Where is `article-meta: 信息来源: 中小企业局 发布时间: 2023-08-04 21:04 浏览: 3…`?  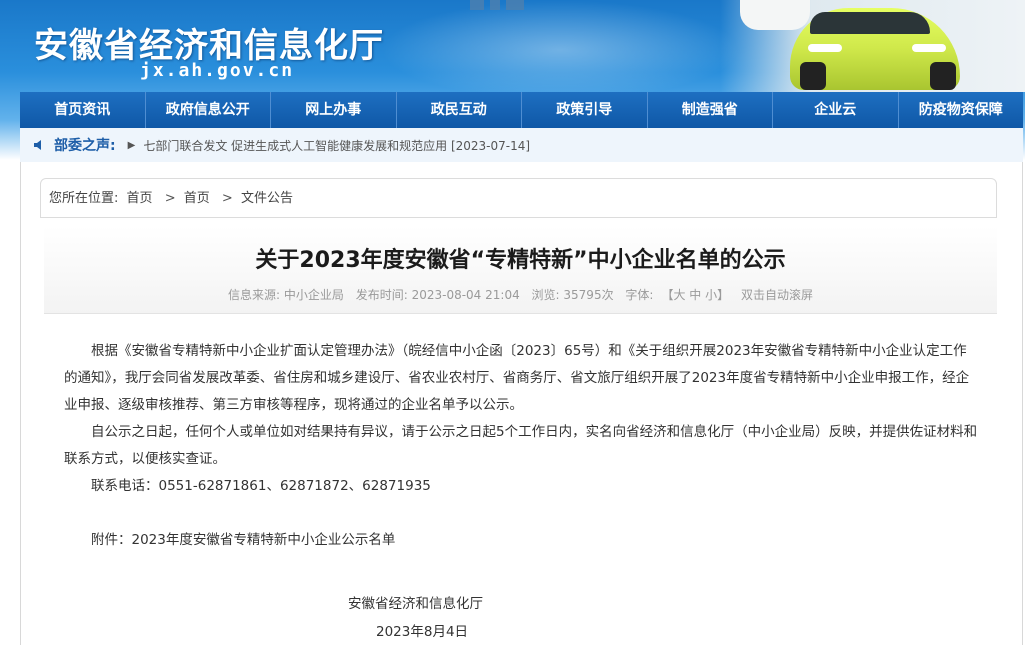
article-meta: 信息来源: 中小企业局 发布时间: 2023-08-04 21:04 浏览: 3… is located at coordinates (520, 294).